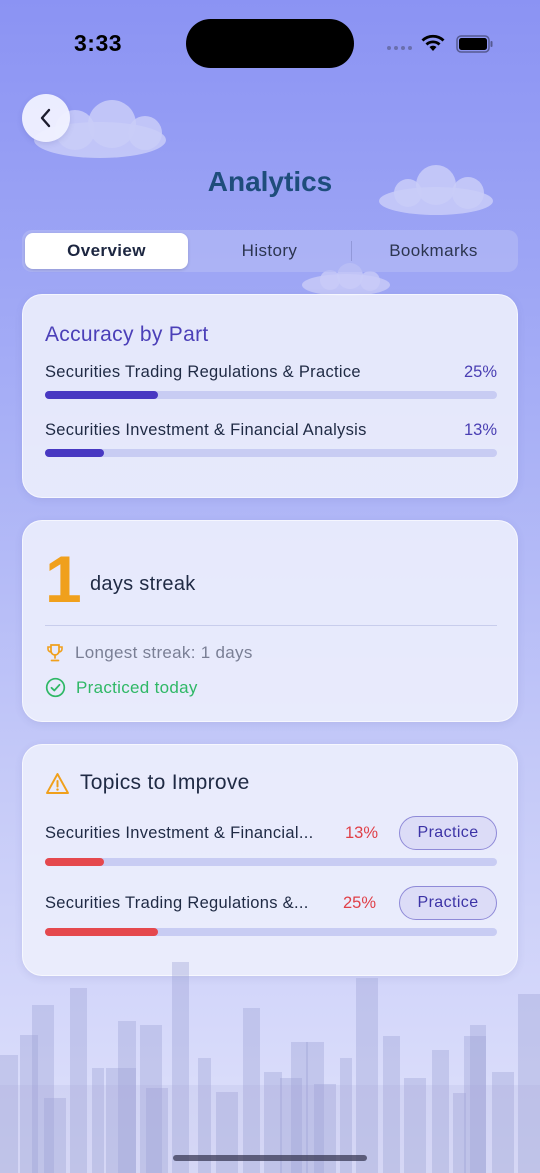 The image size is (540, 1173). What do you see at coordinates (270, 181) in the screenshot?
I see `page-title: Analytics` at bounding box center [270, 181].